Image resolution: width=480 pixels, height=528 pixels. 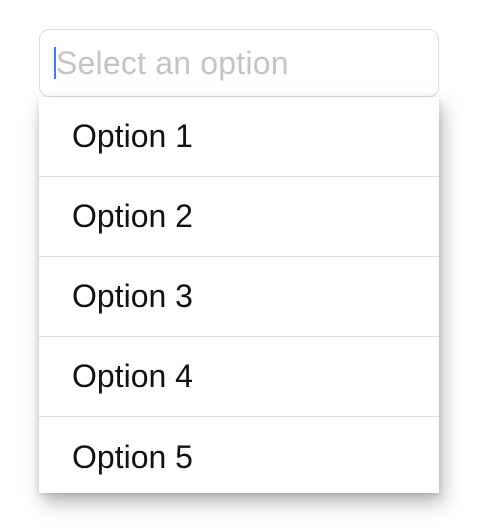 What do you see at coordinates (172, 63) in the screenshot?
I see `select-placeholder: Select an option` at bounding box center [172, 63].